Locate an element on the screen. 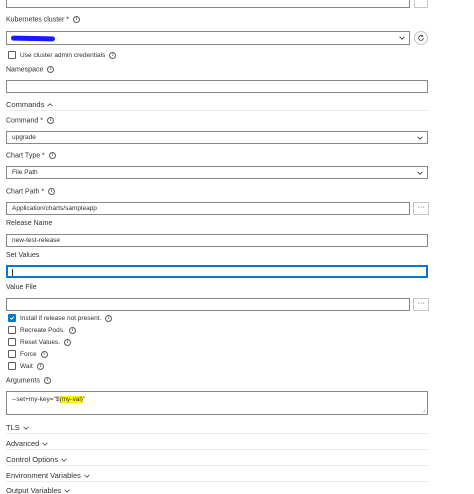 This screenshot has width=474, height=494. chart-path-label-row: Chart Path * i is located at coordinates (31, 192).